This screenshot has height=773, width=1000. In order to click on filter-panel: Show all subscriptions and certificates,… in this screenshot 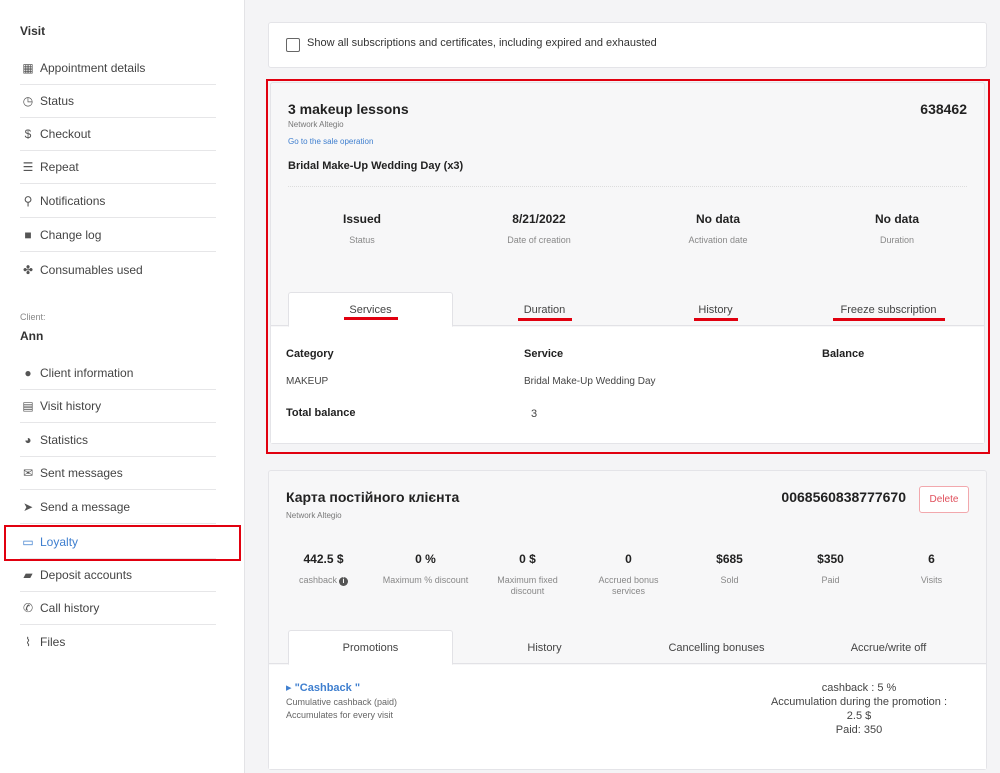, I will do `click(627, 45)`.